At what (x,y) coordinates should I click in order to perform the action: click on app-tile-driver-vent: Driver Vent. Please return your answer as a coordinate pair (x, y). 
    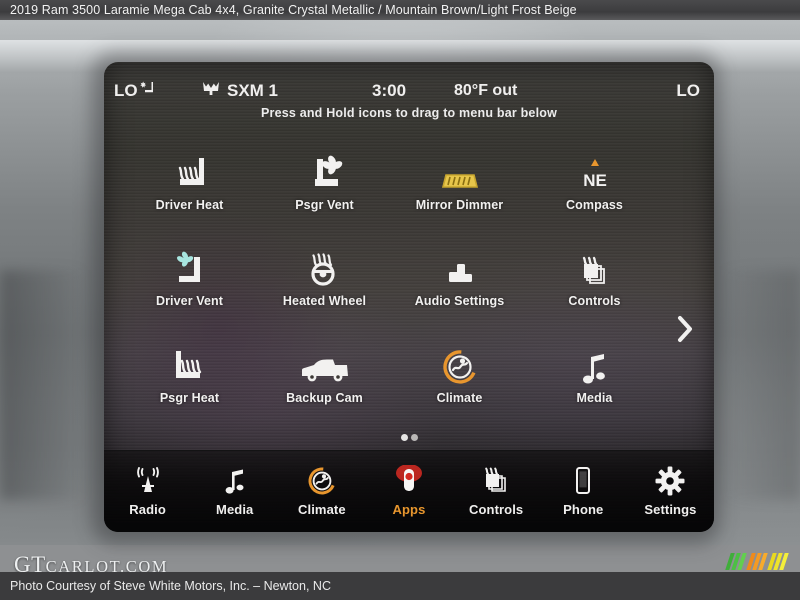
    Looking at the image, I should click on (189, 279).